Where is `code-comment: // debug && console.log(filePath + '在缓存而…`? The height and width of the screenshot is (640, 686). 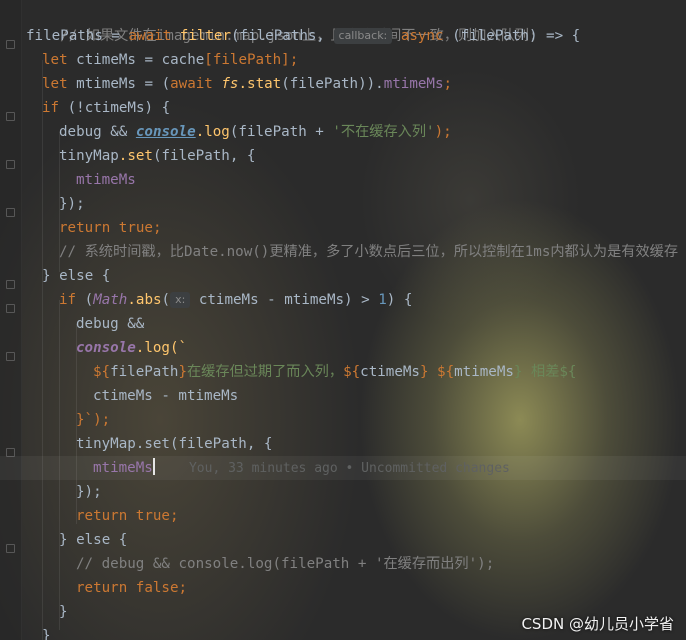
code-comment: // debug && console.log(filePath + '在缓存而… is located at coordinates (285, 564).